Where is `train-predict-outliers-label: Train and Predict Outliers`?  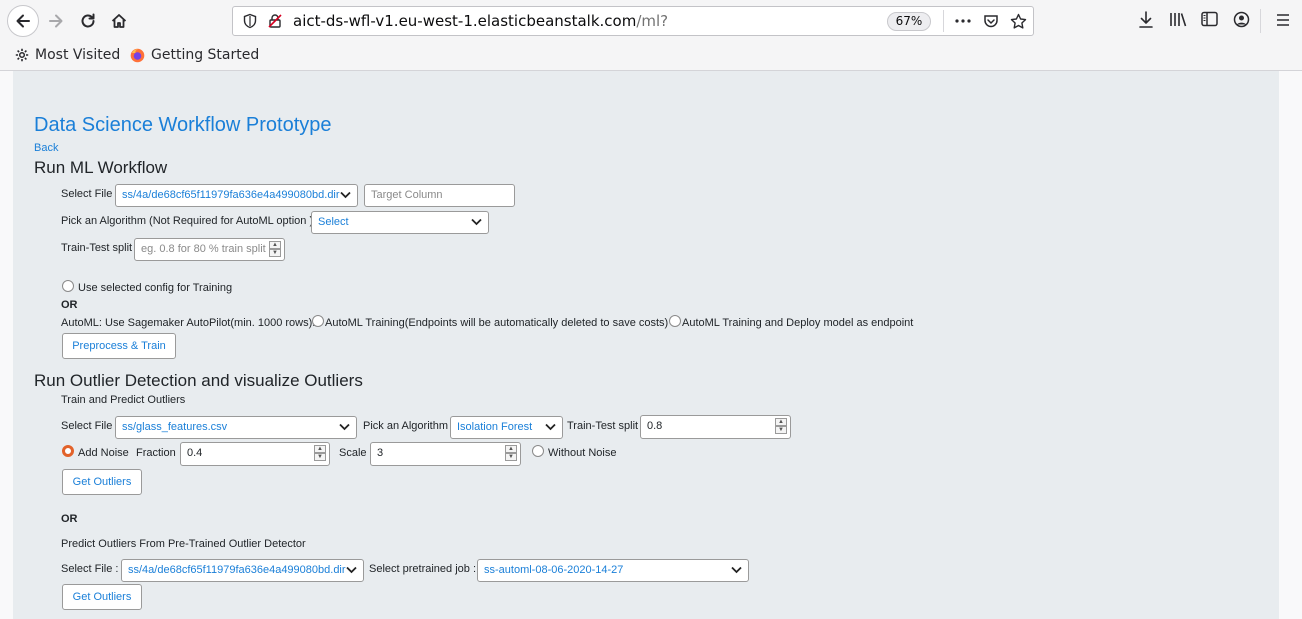 train-predict-outliers-label: Train and Predict Outliers is located at coordinates (123, 400).